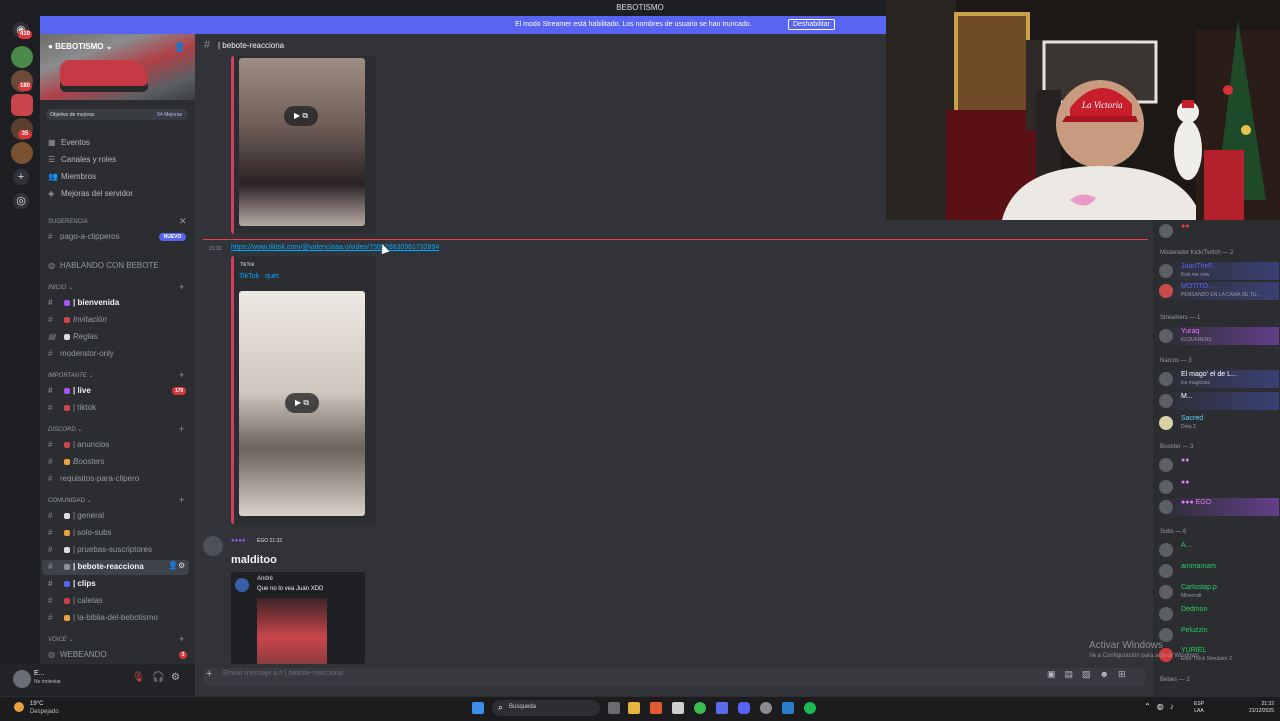 This screenshot has width=1280, height=721. Describe the element at coordinates (744, 708) in the screenshot. I see `discord-icon` at that location.